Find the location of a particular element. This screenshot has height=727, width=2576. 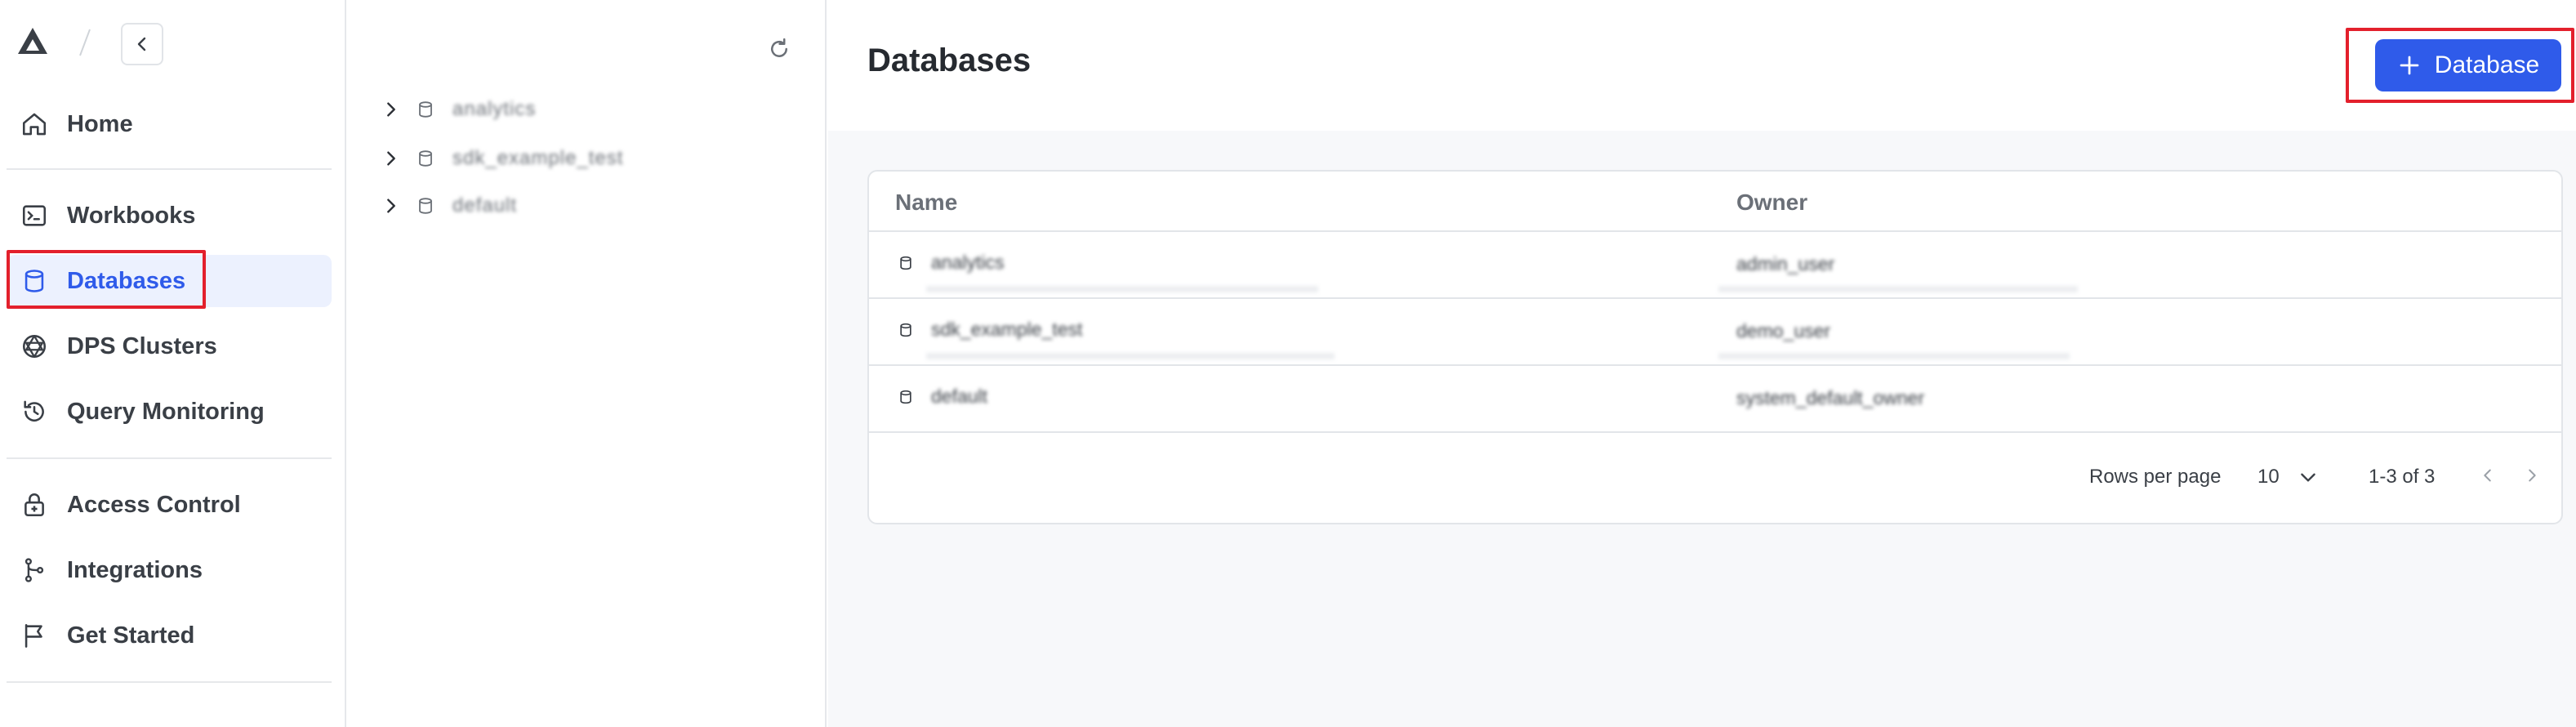

previous-page-button is located at coordinates (2487, 475).